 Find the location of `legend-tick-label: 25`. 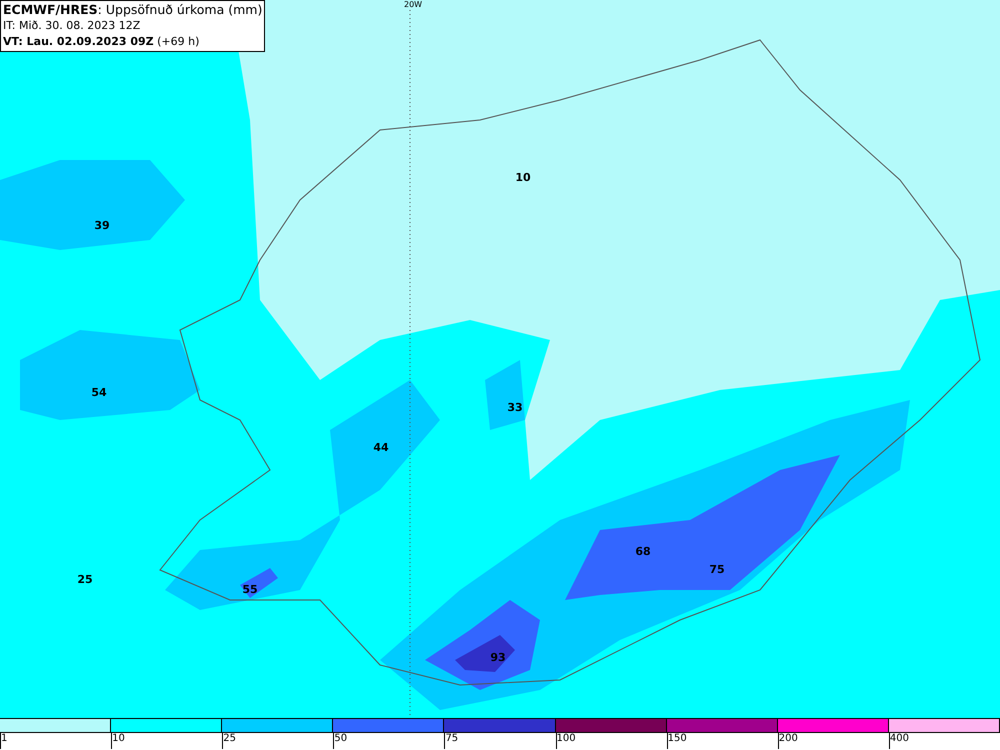

legend-tick-label: 25 is located at coordinates (230, 739).